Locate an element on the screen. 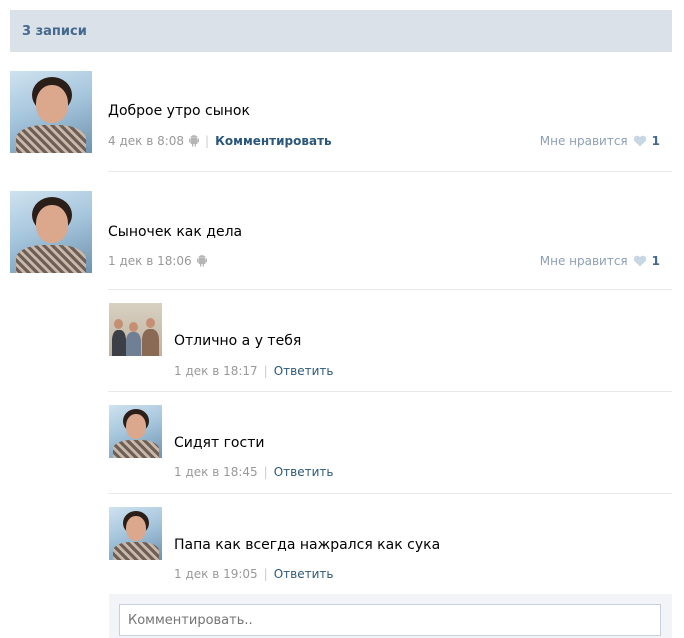 Image resolution: width=684 pixels, height=638 pixels. records-count-title: 3 записи is located at coordinates (54, 31).